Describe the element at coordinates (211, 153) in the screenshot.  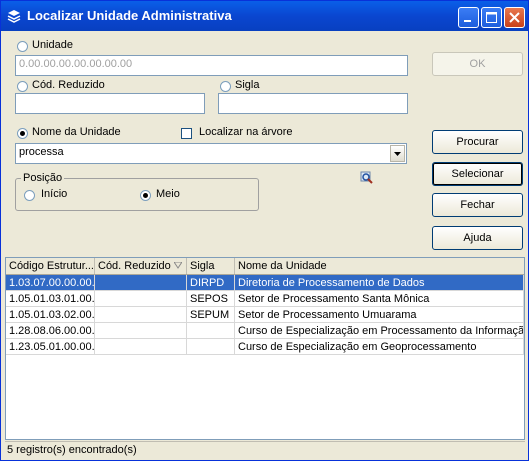
I see `nome-unidade-combobox: processa` at that location.